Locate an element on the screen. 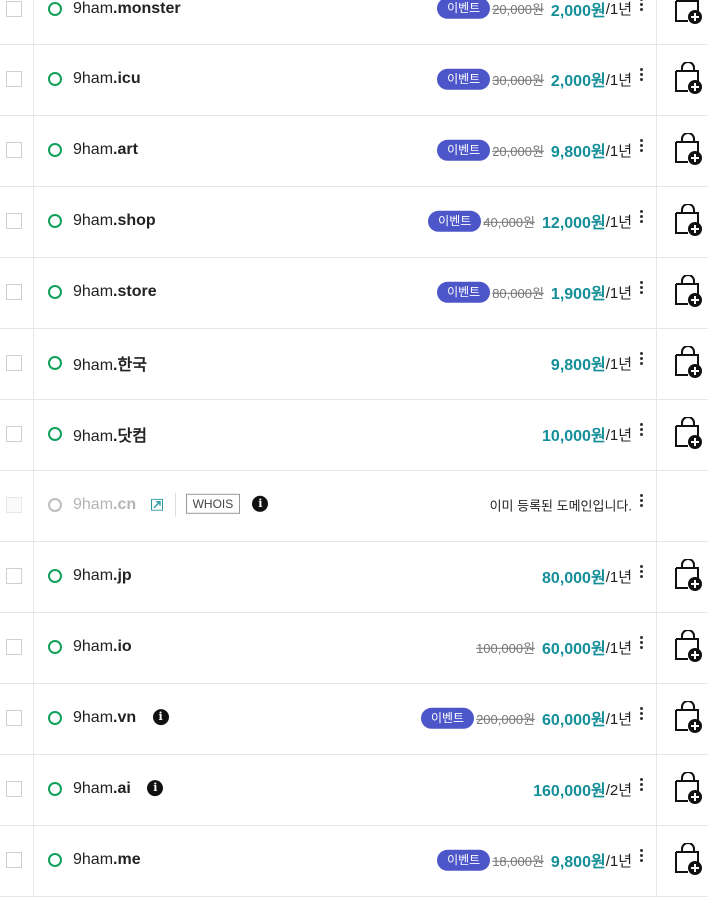 Image resolution: width=708 pixels, height=897 pixels. price-area: 이벤트 40,000원 12,000원/1년 is located at coordinates (530, 221).